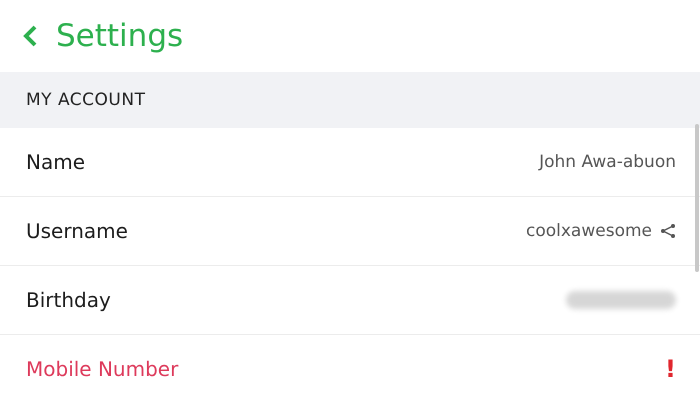 This screenshot has height=400, width=700. Describe the element at coordinates (86, 100) in the screenshot. I see `section-title: MY ACCOUNT` at that location.